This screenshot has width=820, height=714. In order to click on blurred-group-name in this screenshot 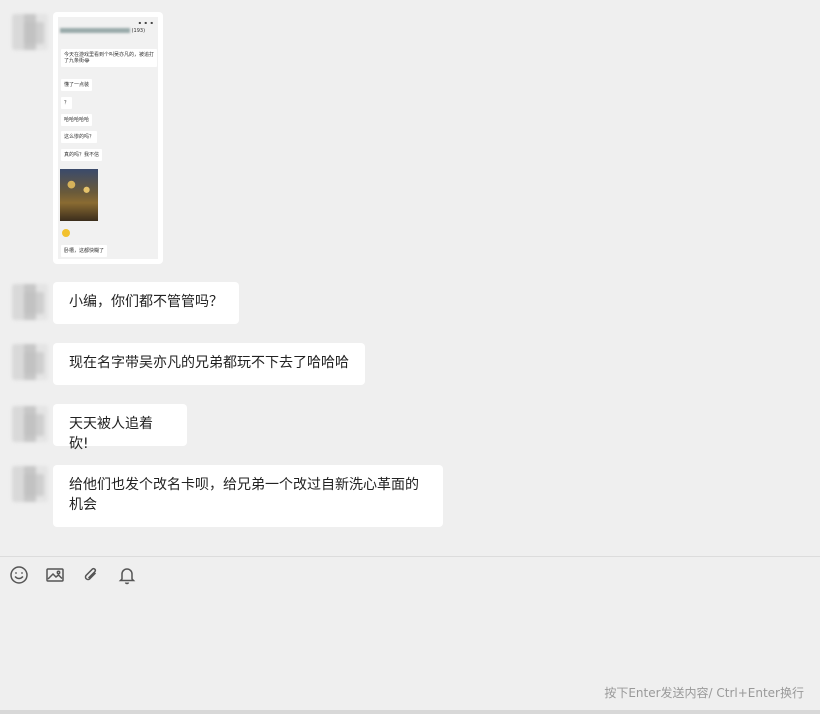, I will do `click(95, 30)`.